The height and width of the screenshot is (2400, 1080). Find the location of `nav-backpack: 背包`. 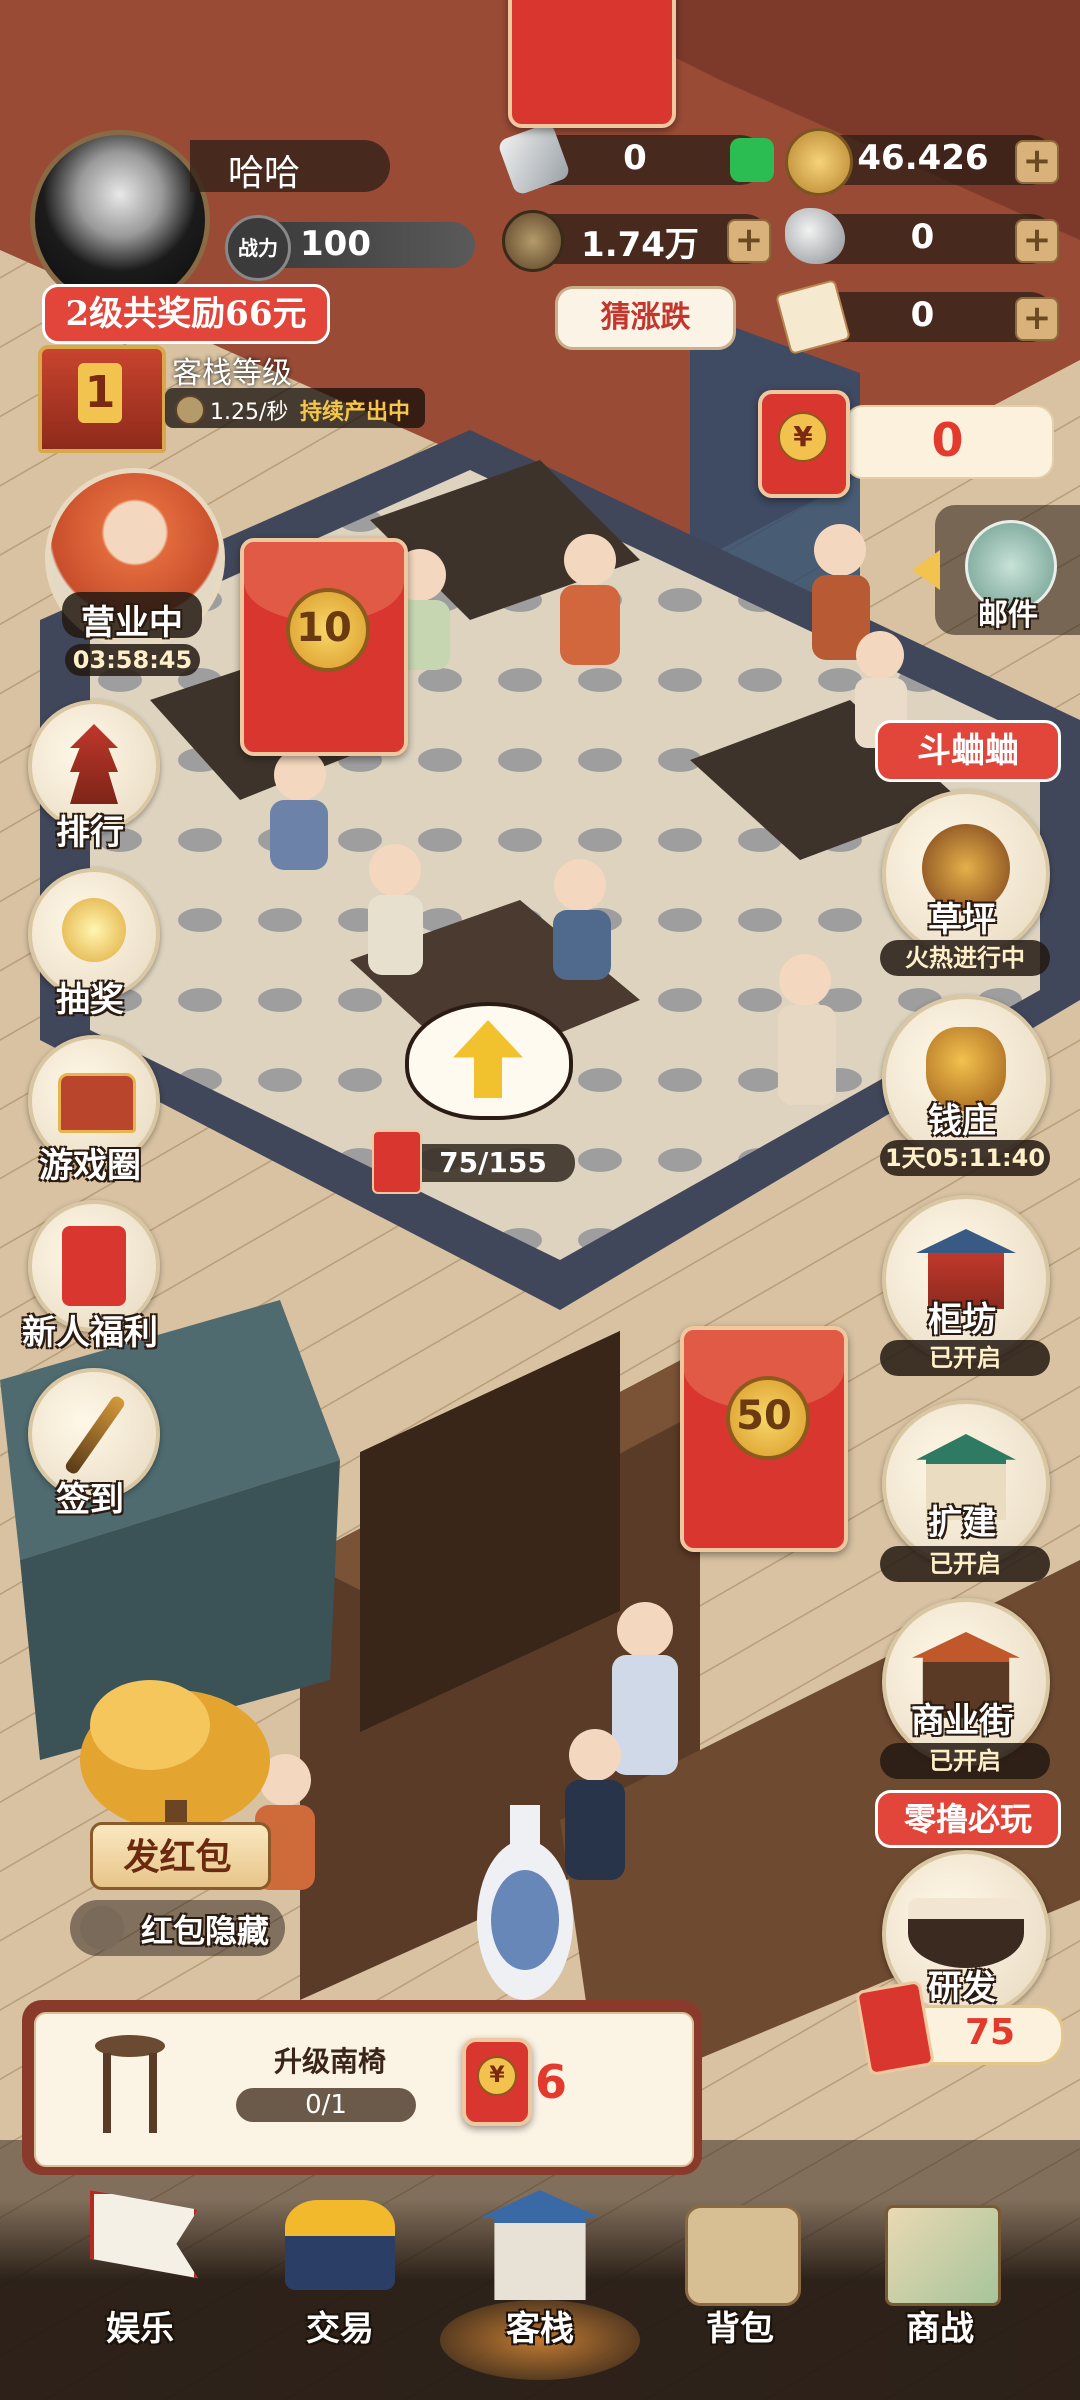

nav-backpack: 背包 is located at coordinates (740, 2280).